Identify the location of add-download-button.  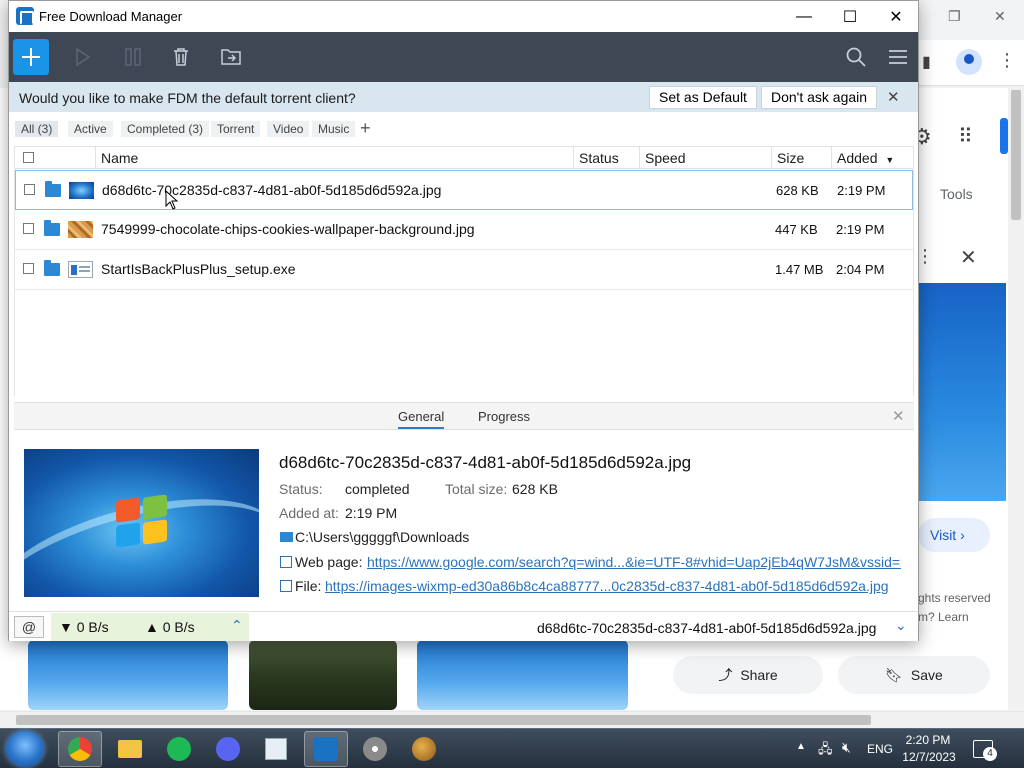
(31, 57).